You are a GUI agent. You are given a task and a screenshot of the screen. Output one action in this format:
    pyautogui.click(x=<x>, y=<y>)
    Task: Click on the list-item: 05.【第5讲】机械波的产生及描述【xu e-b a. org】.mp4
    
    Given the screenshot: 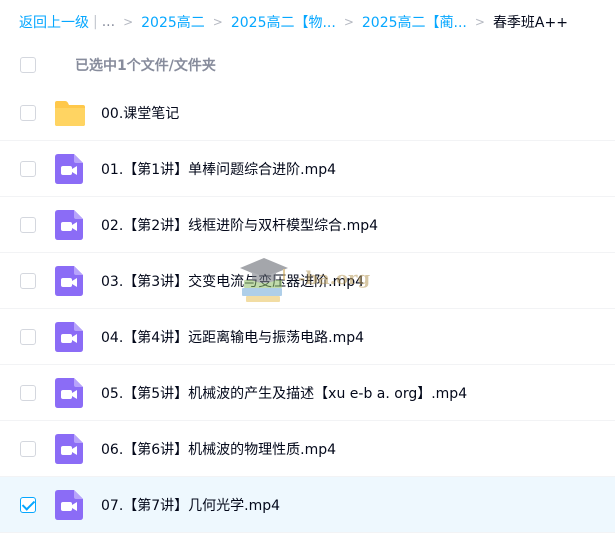 What is the action you would take?
    pyautogui.click(x=307, y=393)
    